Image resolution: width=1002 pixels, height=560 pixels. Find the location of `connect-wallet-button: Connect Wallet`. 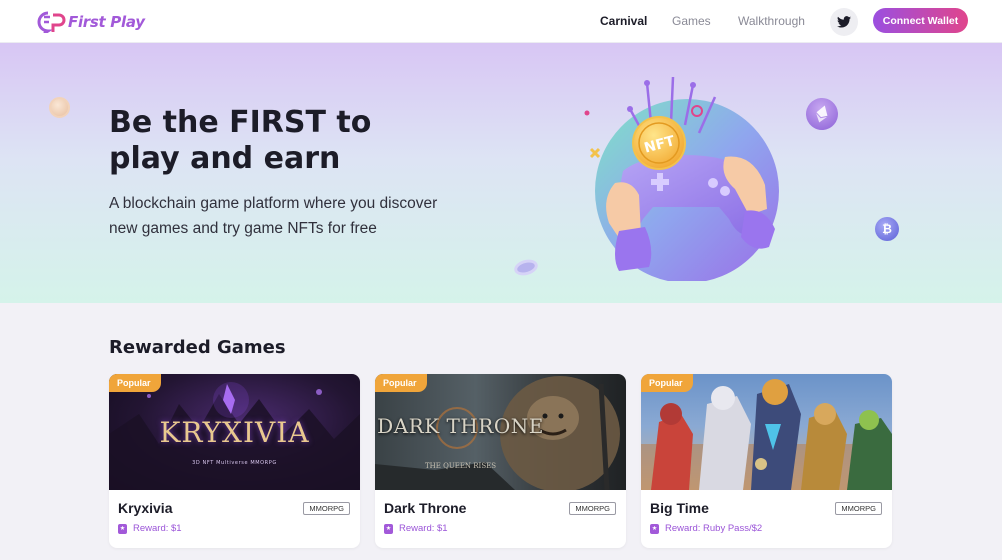

connect-wallet-button: Connect Wallet is located at coordinates (920, 20).